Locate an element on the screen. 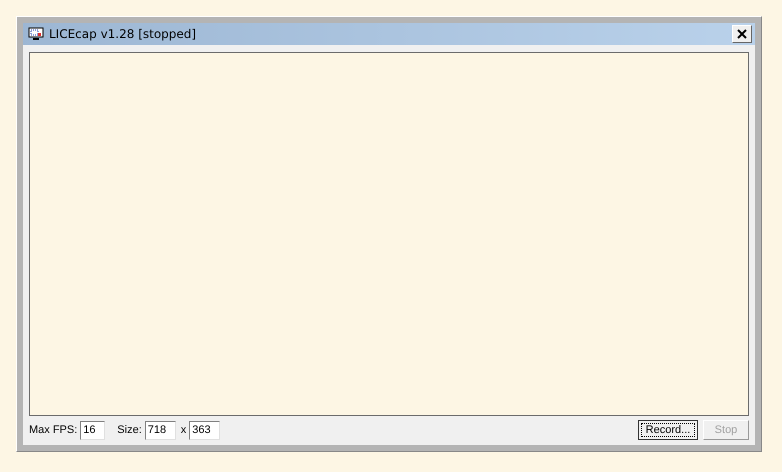 The height and width of the screenshot is (472, 782). width-field: 718 is located at coordinates (160, 430).